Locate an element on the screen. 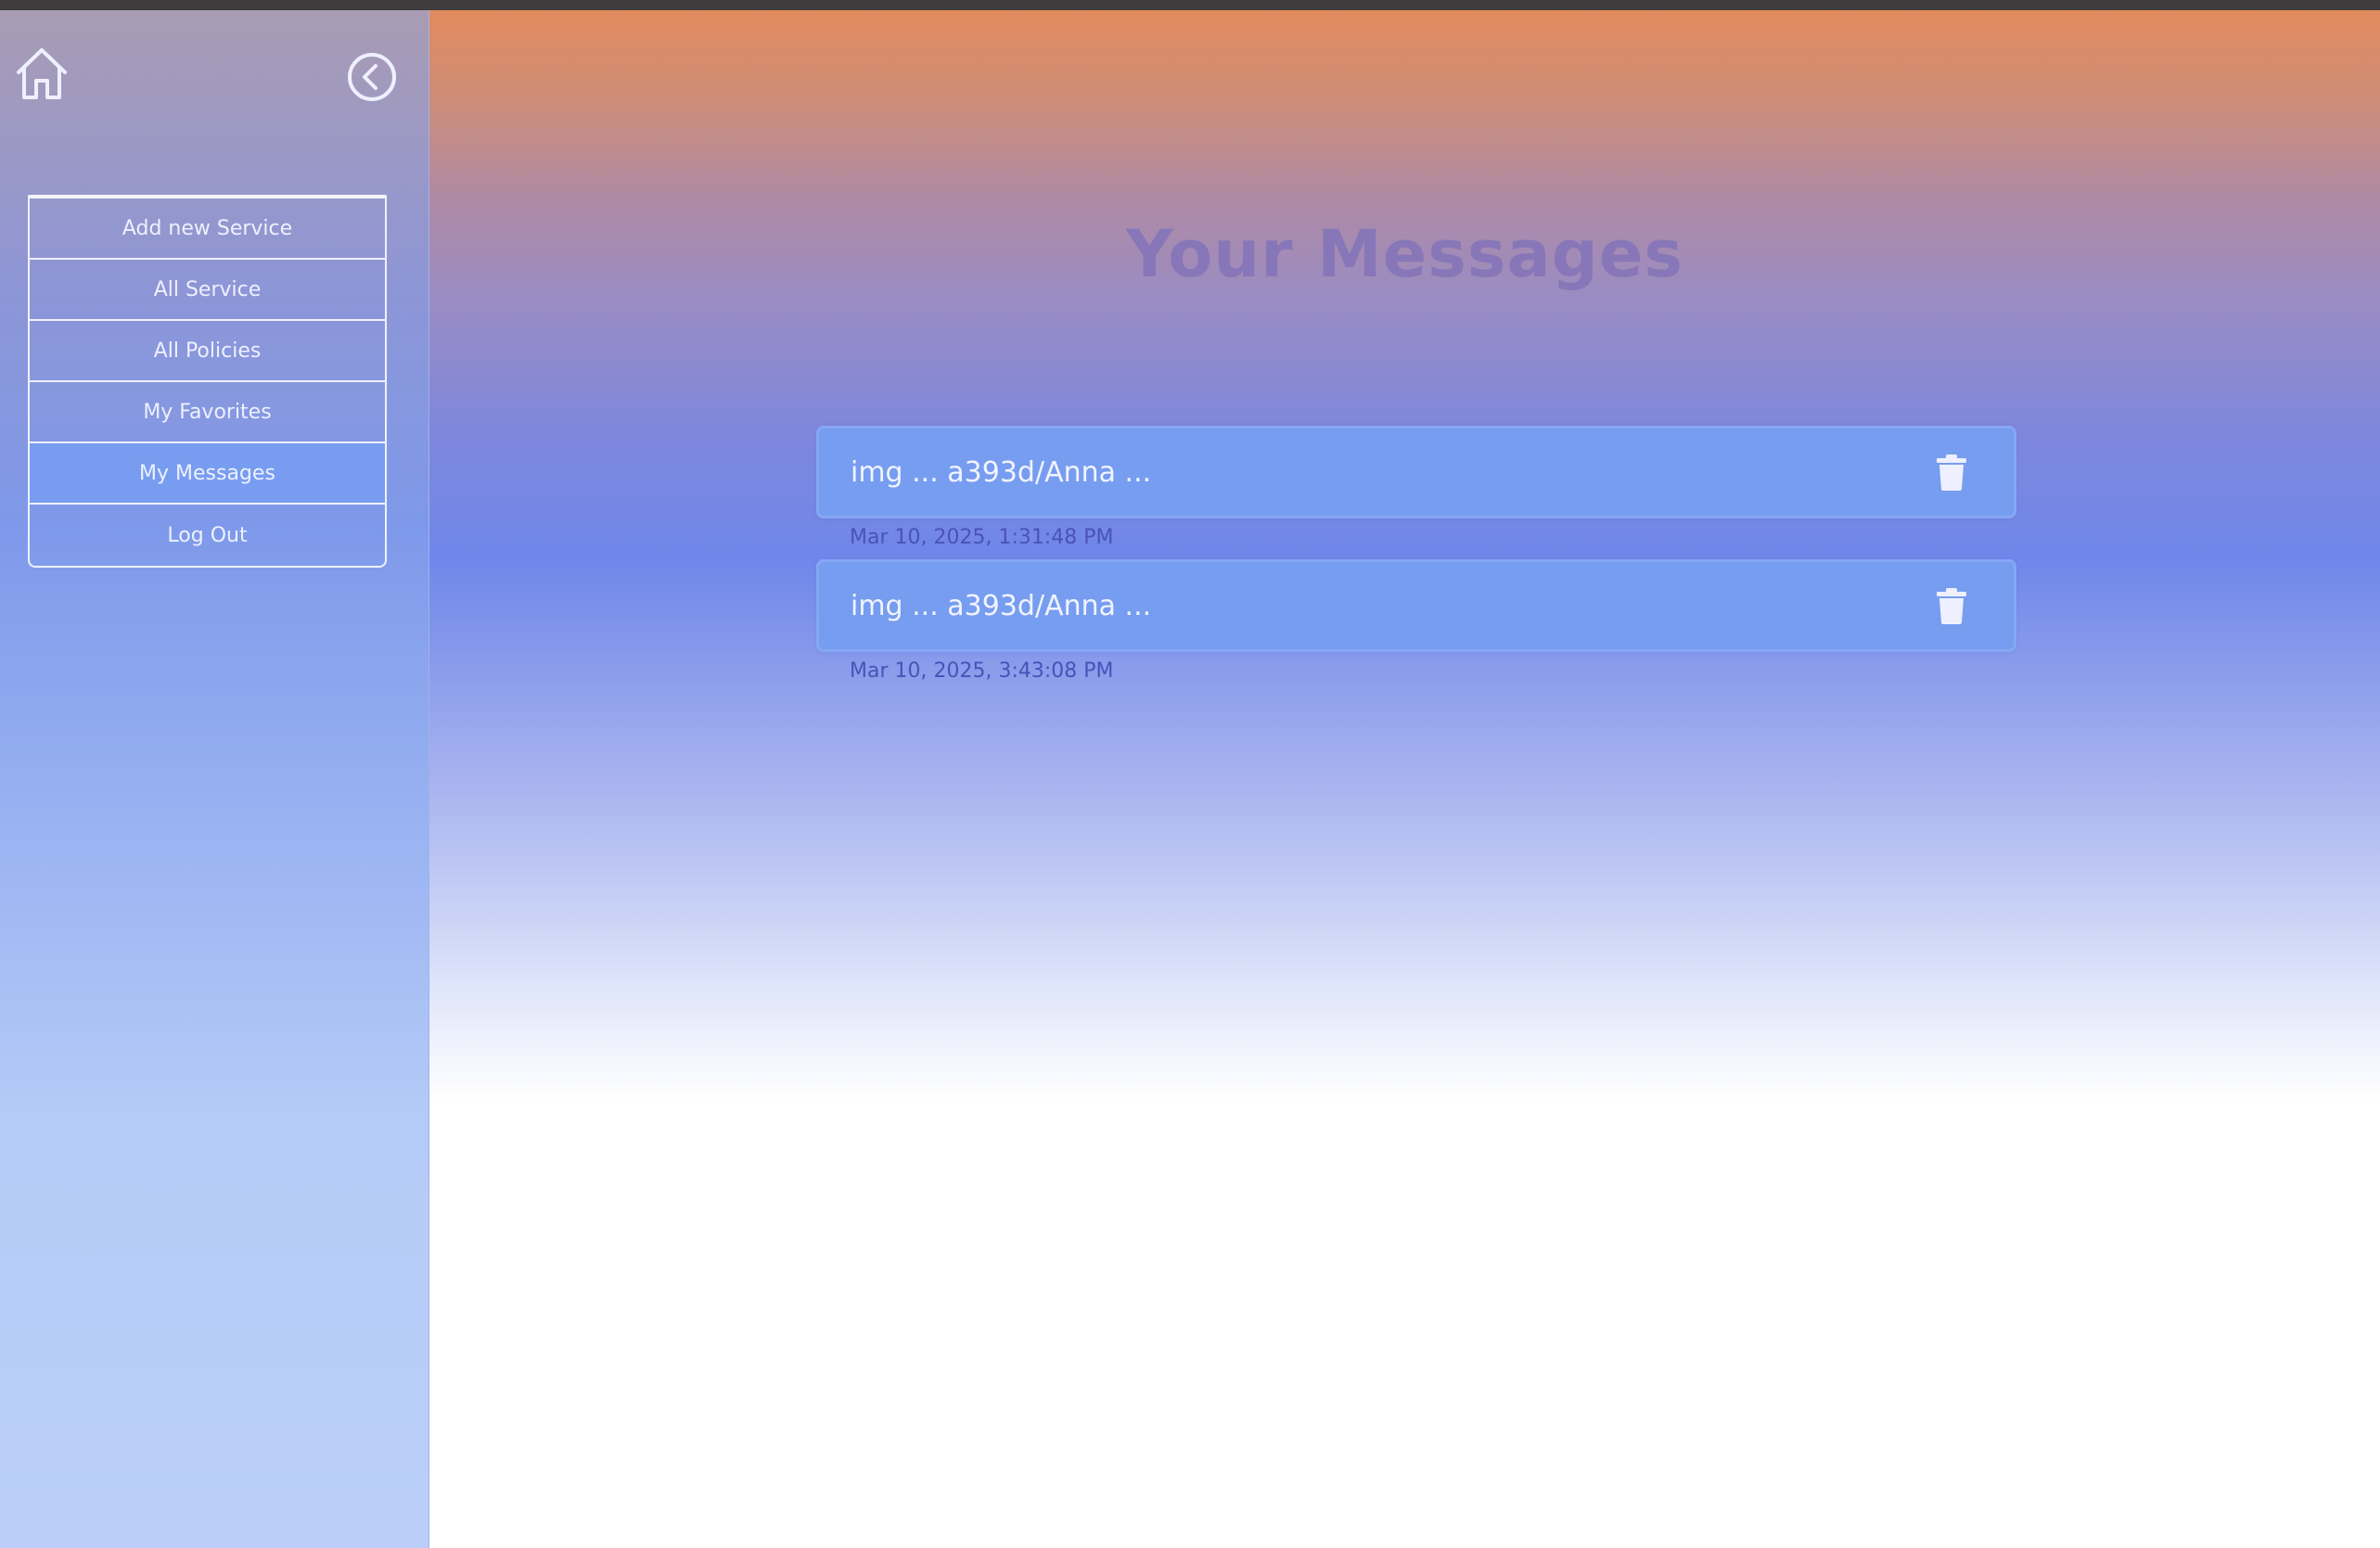  sidebar-item-all-service: All Service is located at coordinates (207, 290).